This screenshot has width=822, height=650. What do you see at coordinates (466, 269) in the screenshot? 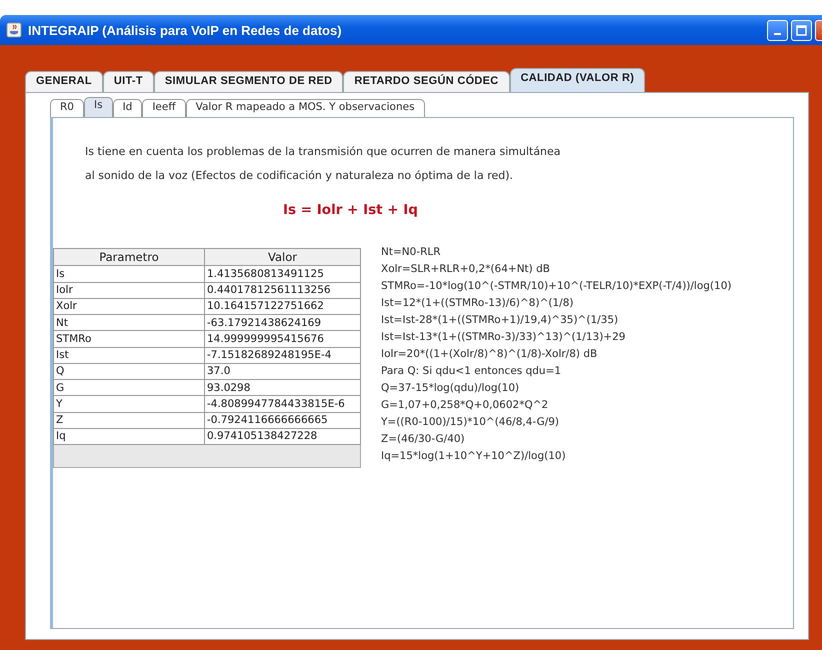
I see `formula-text: Xolr=SLR+RLR+0,2*(64+Nt) dB` at bounding box center [466, 269].